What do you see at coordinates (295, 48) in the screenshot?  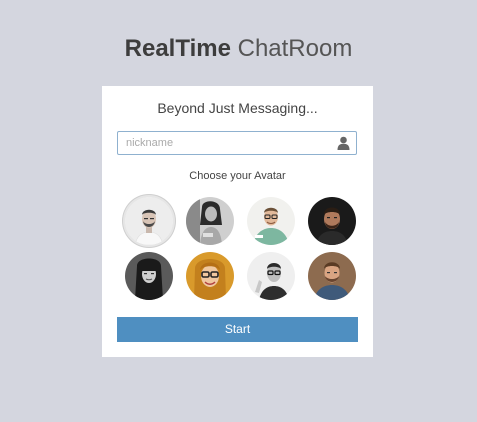 I see `app-title-light: ChatRoom` at bounding box center [295, 48].